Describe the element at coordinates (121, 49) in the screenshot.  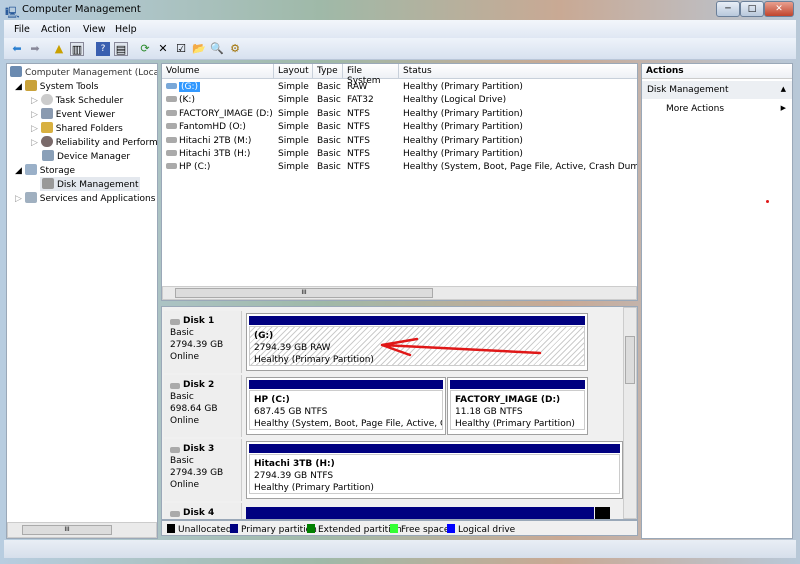
I see `show-hide-action-pane-icon: ▤` at that location.